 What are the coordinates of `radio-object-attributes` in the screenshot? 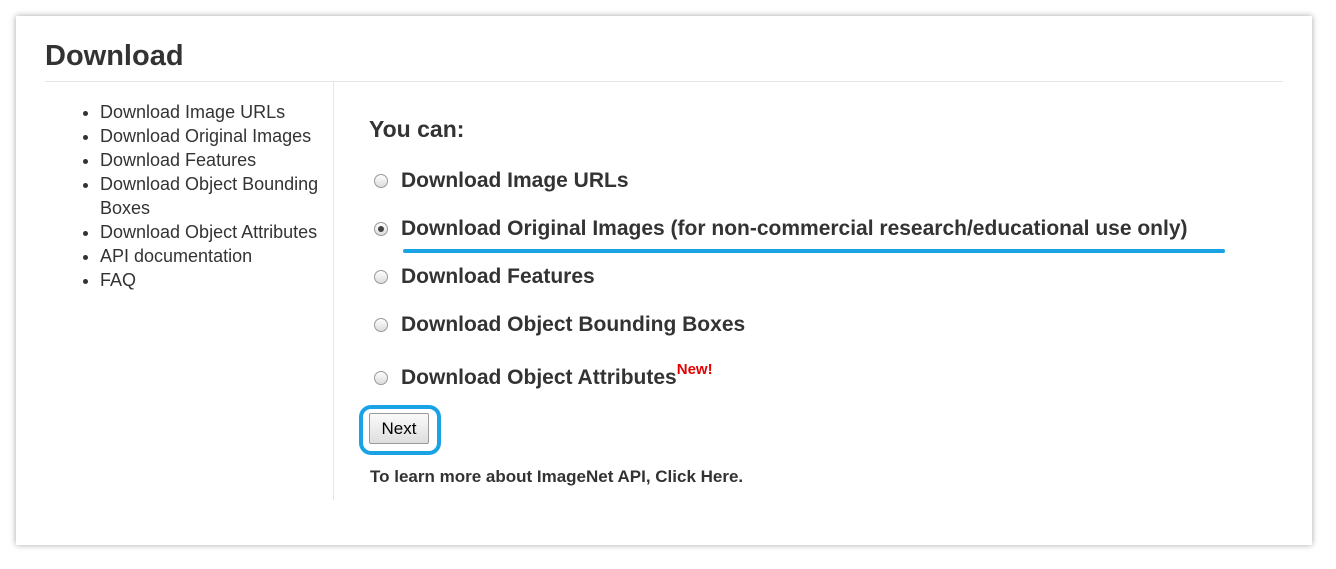 It's located at (381, 378).